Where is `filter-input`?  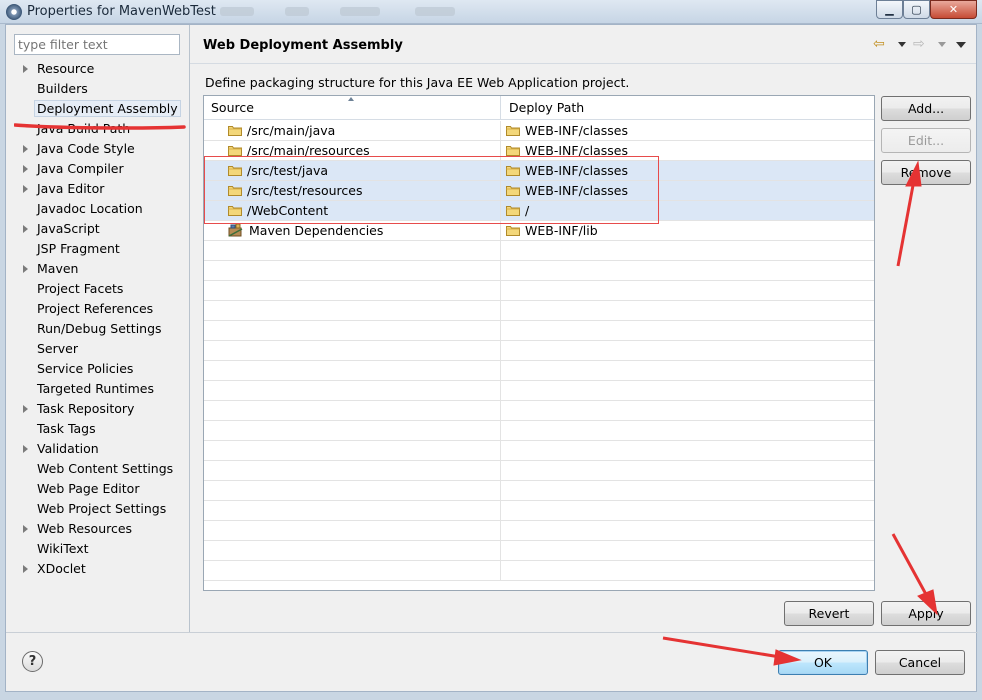
filter-input is located at coordinates (97, 44).